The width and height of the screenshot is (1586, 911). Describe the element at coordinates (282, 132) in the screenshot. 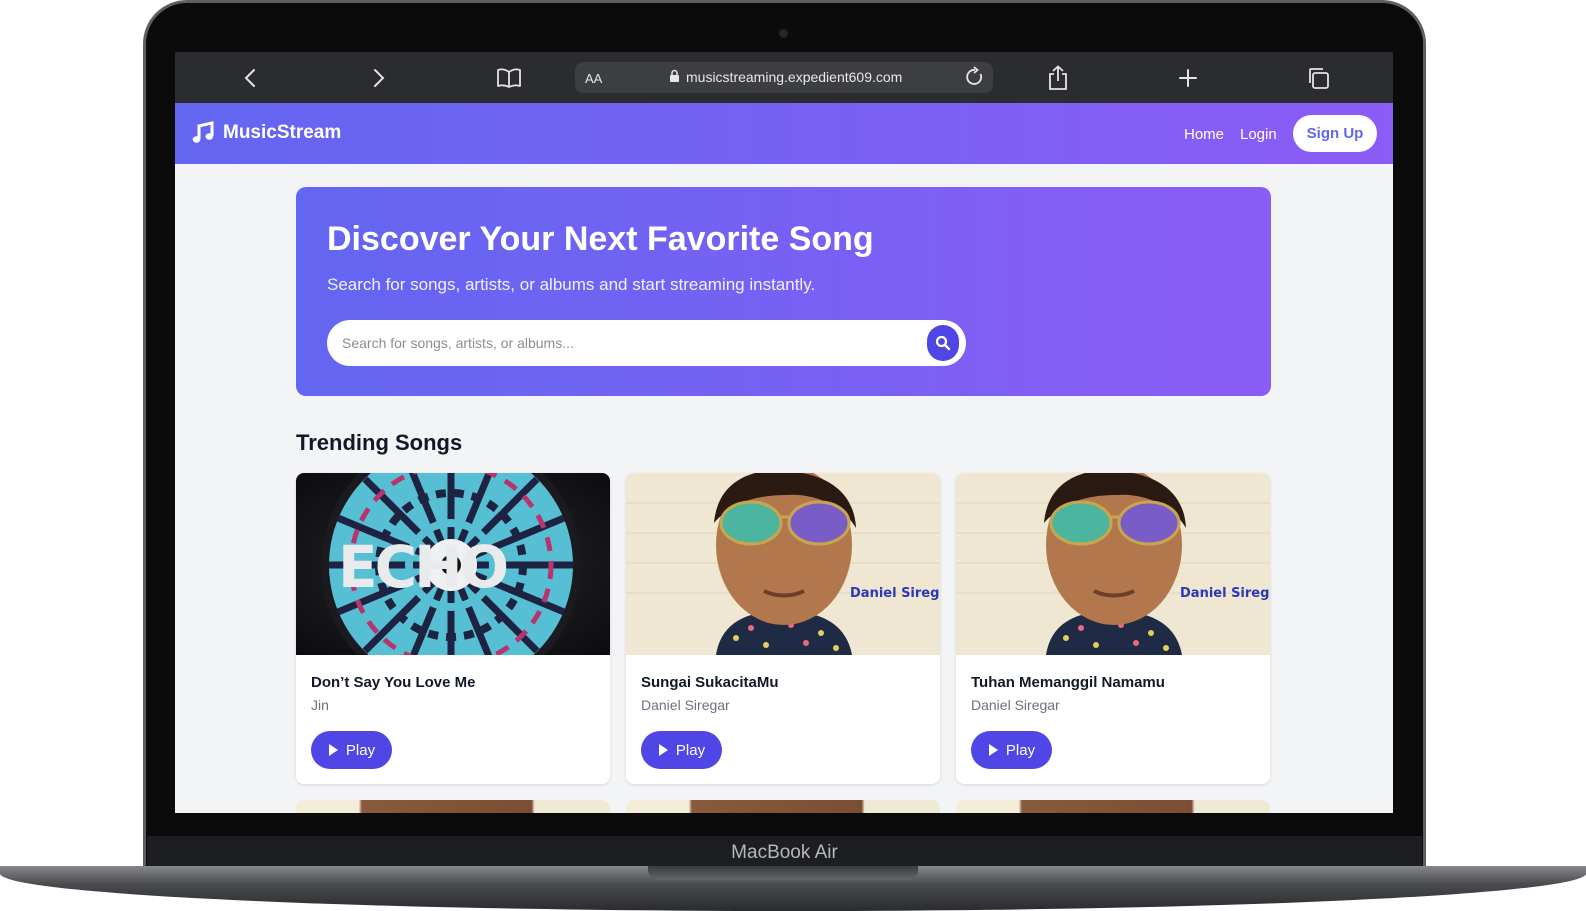

I see `brand-name: MusicStream` at that location.